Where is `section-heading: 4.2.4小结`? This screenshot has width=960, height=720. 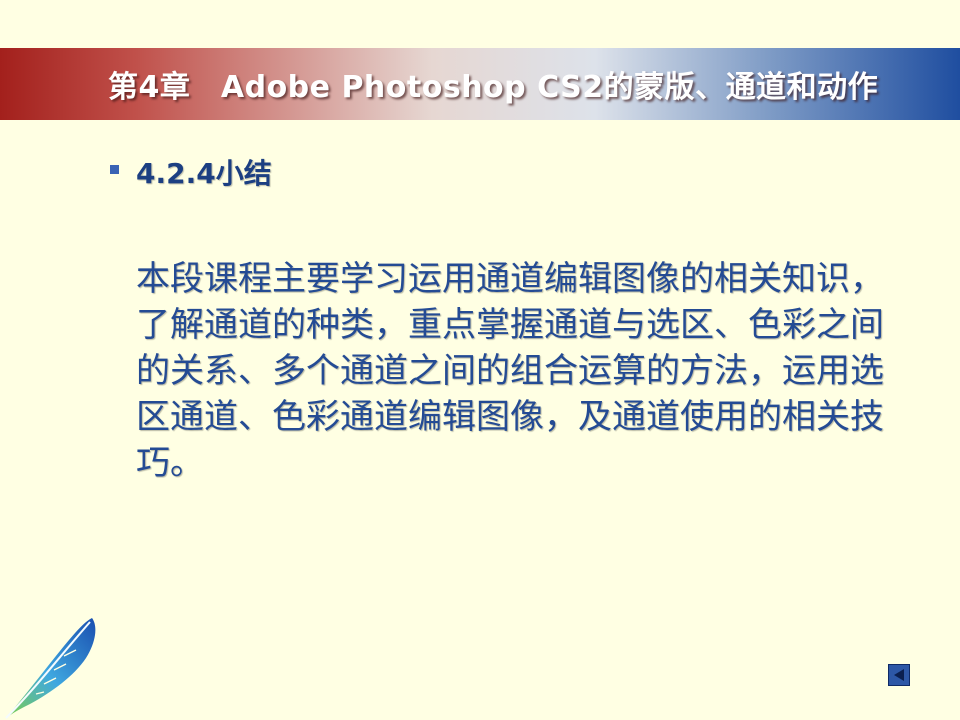 section-heading: 4.2.4小结 is located at coordinates (204, 173).